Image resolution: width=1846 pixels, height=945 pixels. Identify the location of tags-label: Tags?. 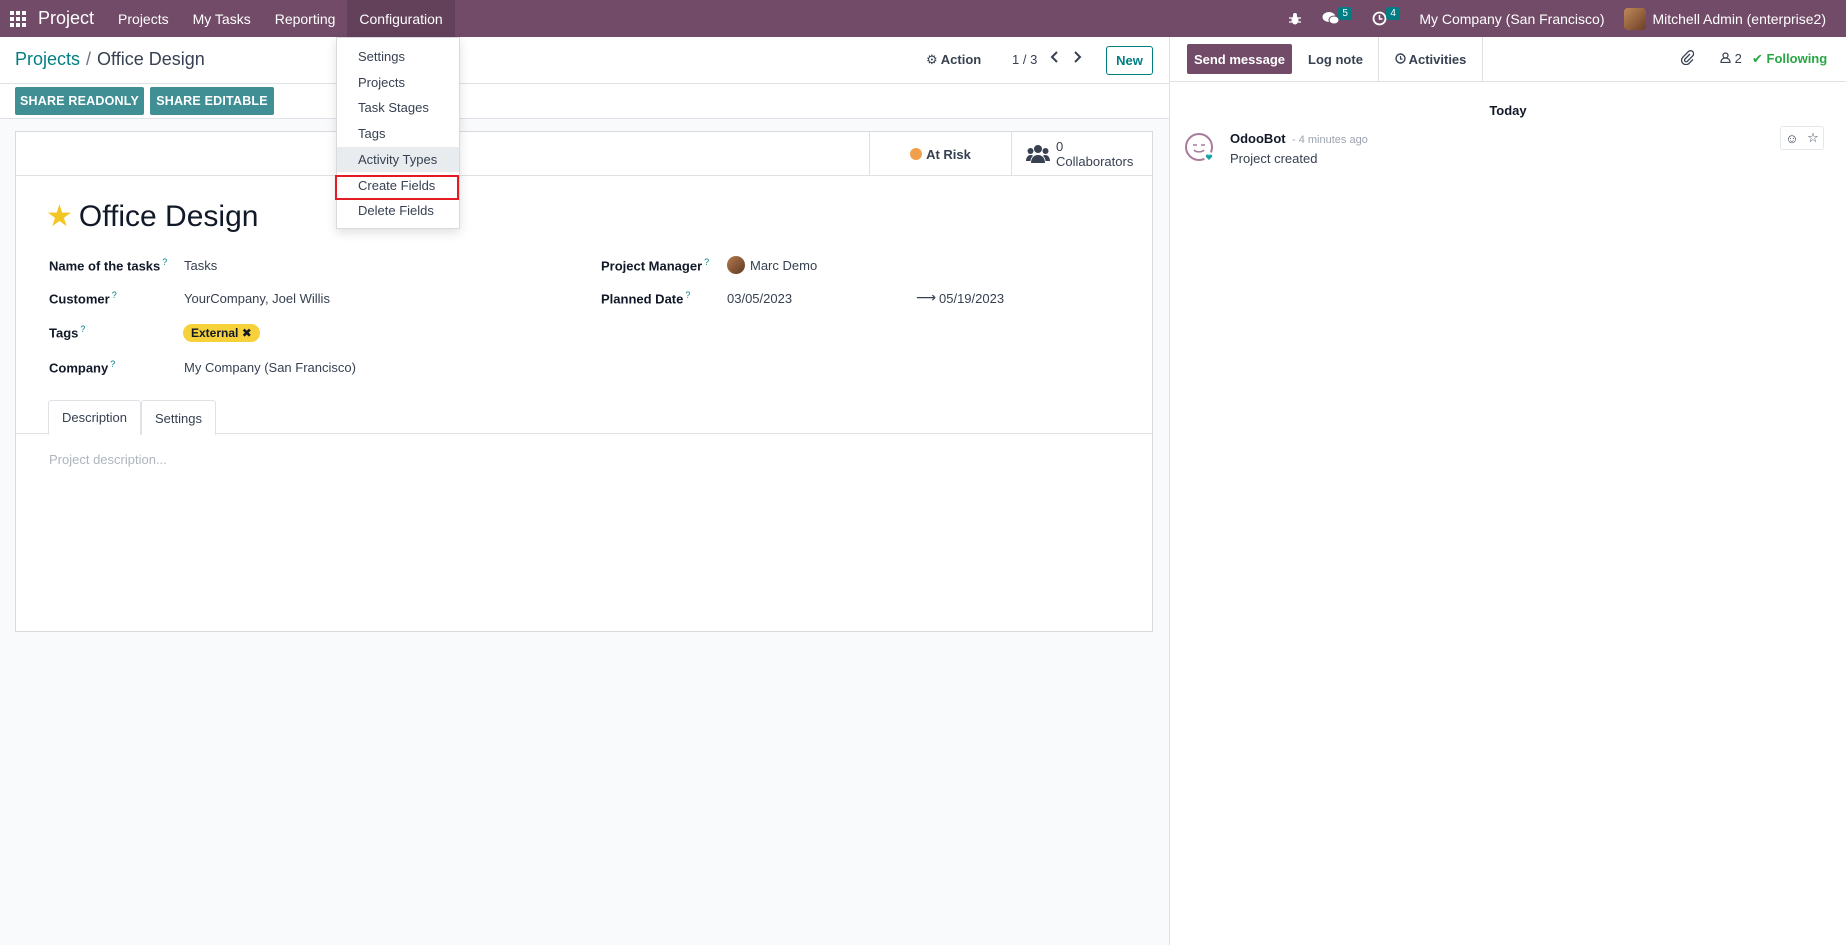
(67, 332).